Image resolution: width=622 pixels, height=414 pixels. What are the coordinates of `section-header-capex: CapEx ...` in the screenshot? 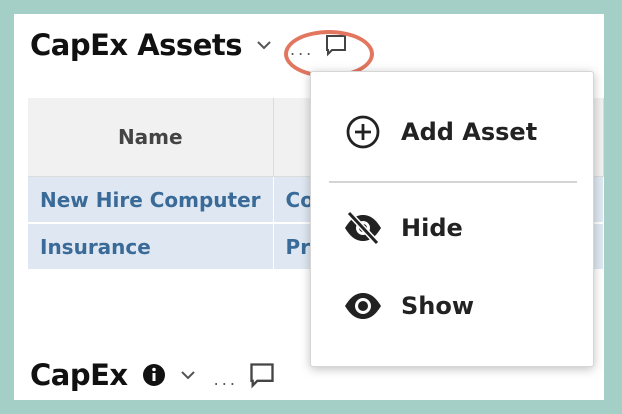 It's located at (153, 375).